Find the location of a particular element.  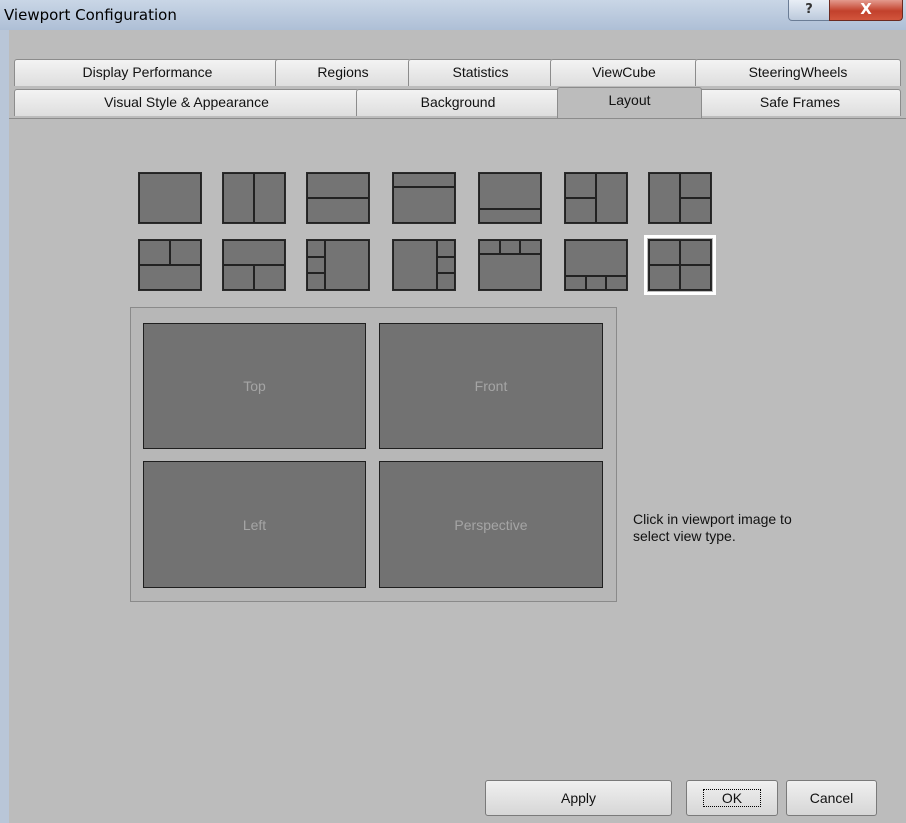

viewport-top: Top is located at coordinates (254, 386).